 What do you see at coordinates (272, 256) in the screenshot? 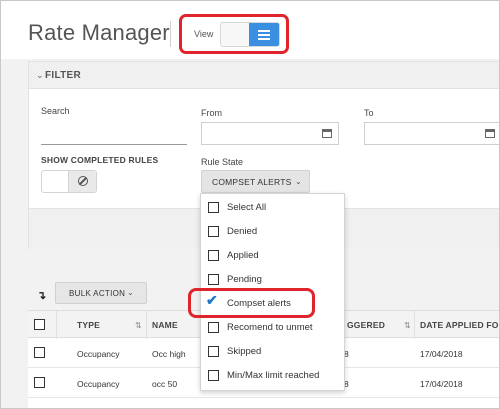
I see `rule-state-option: Applied` at bounding box center [272, 256].